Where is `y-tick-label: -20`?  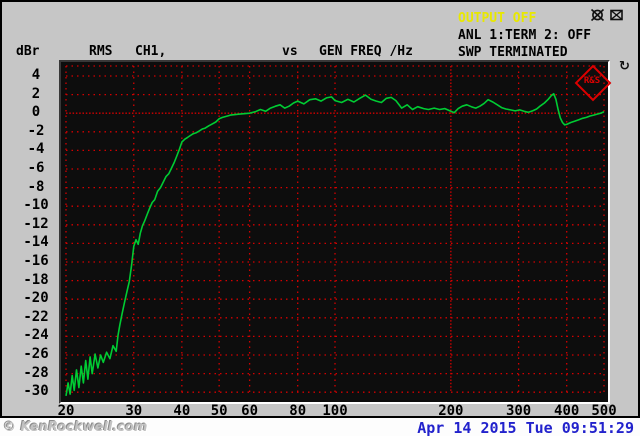
y-tick-label: -20 is located at coordinates (36, 298).